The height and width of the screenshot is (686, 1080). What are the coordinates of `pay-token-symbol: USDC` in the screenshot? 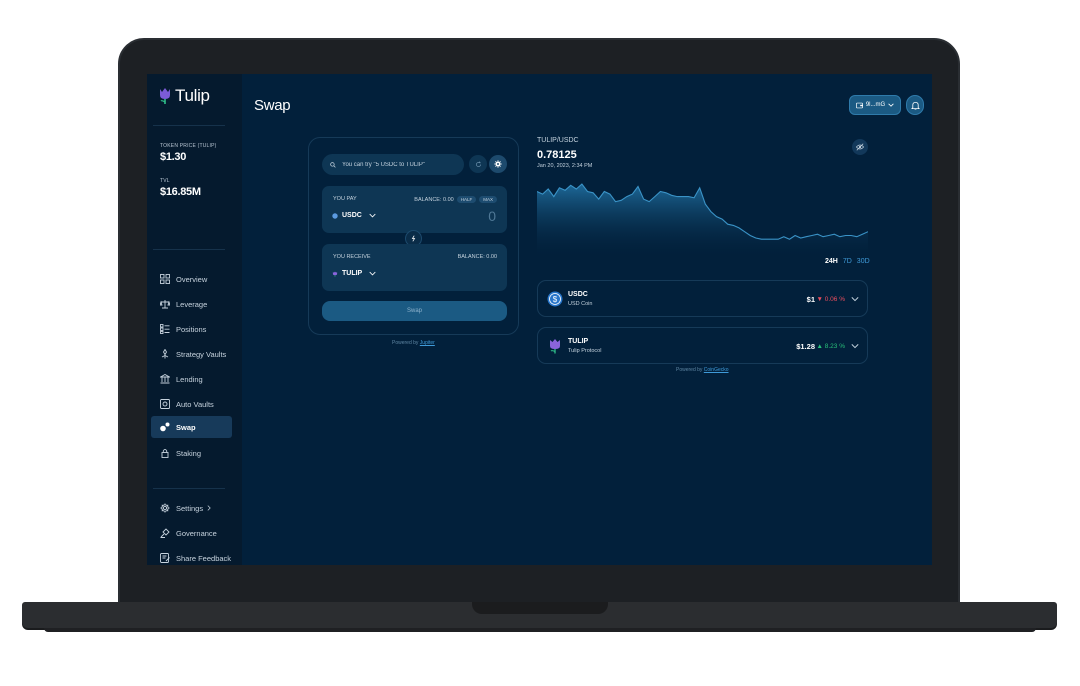 It's located at (352, 215).